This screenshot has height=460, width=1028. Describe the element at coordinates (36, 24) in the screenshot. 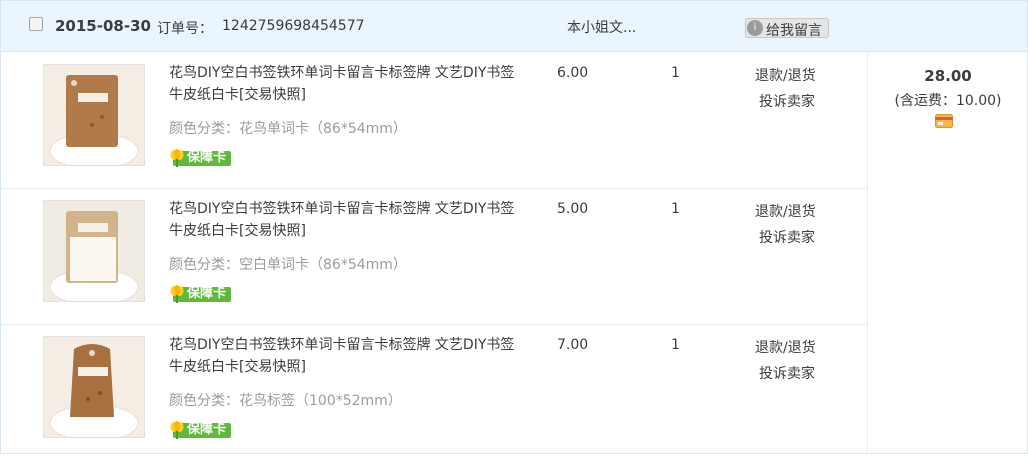

I see `order-select-checkbox` at that location.